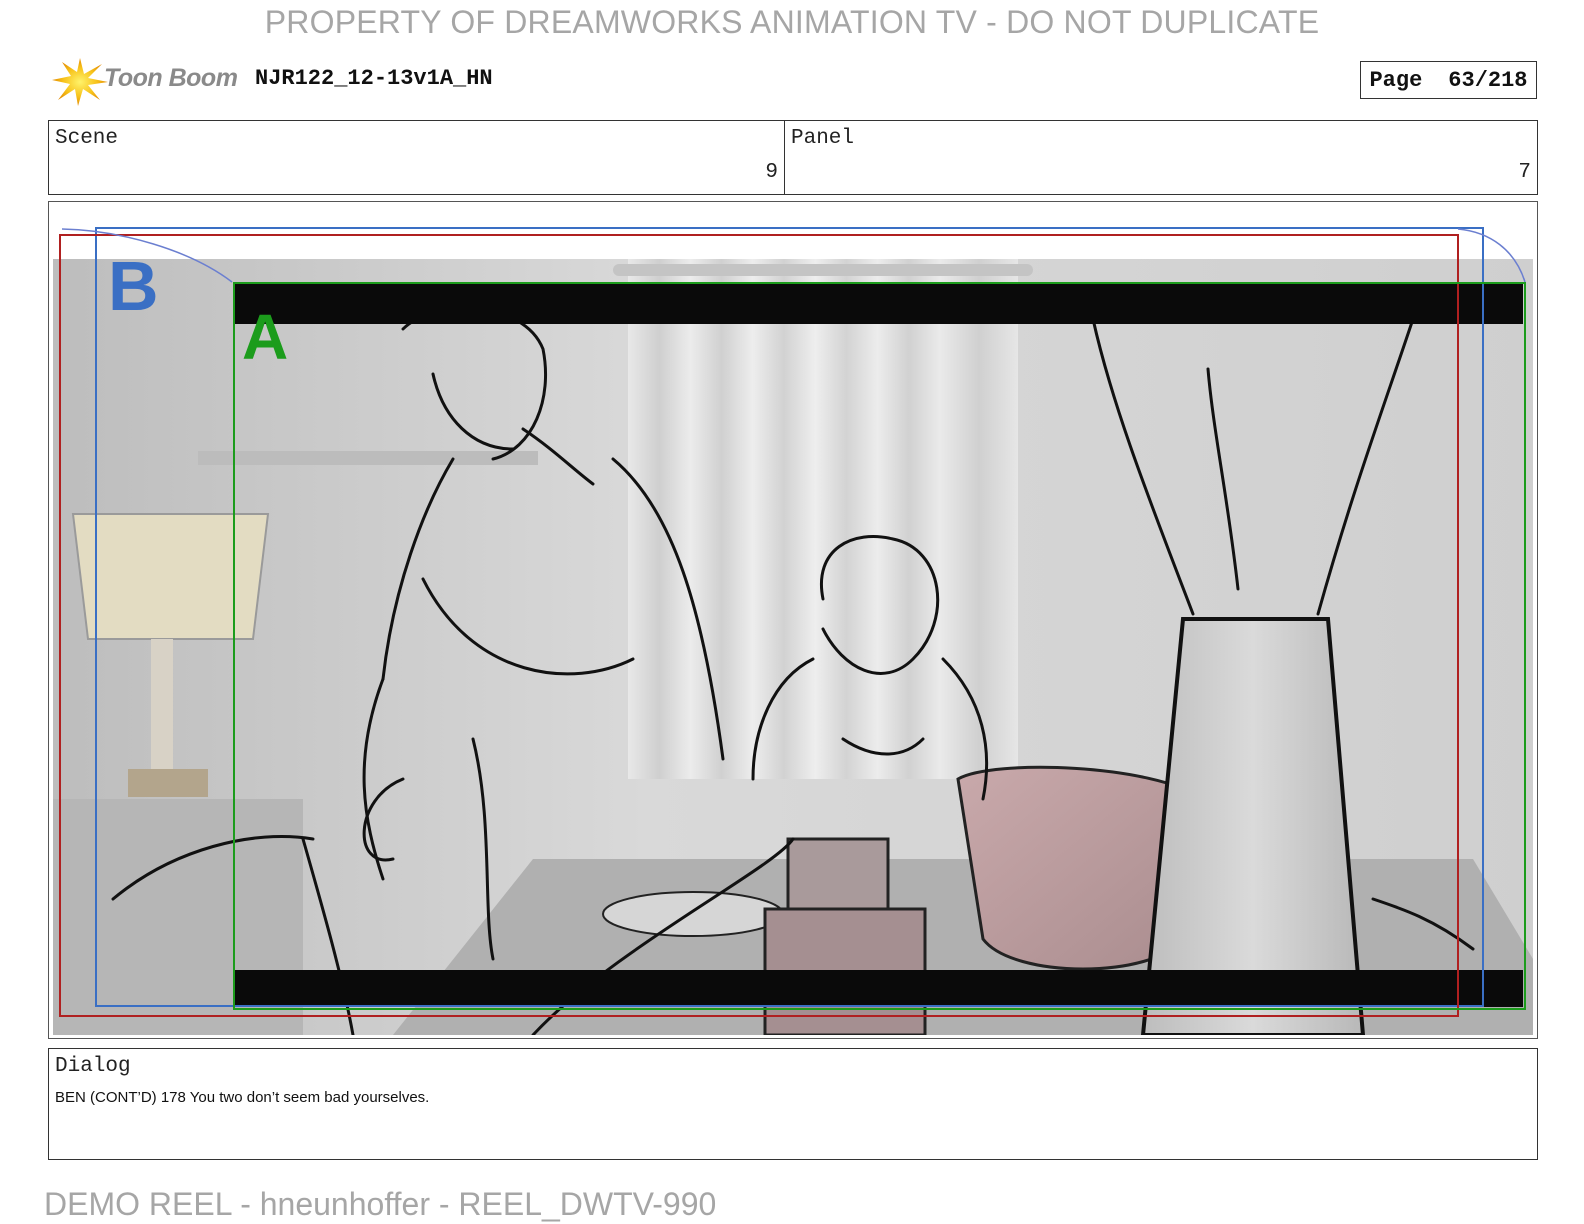 This screenshot has width=1584, height=1224. Describe the element at coordinates (374, 78) in the screenshot. I see `file-id: NJR122_12-13v1A_HN` at that location.